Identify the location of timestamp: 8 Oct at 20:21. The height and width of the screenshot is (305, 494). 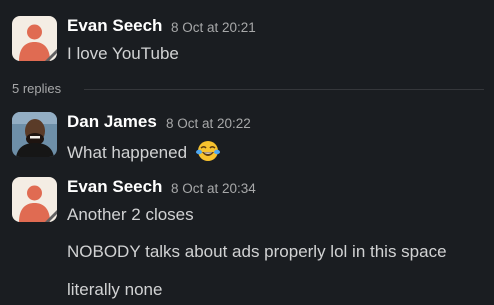
(213, 27).